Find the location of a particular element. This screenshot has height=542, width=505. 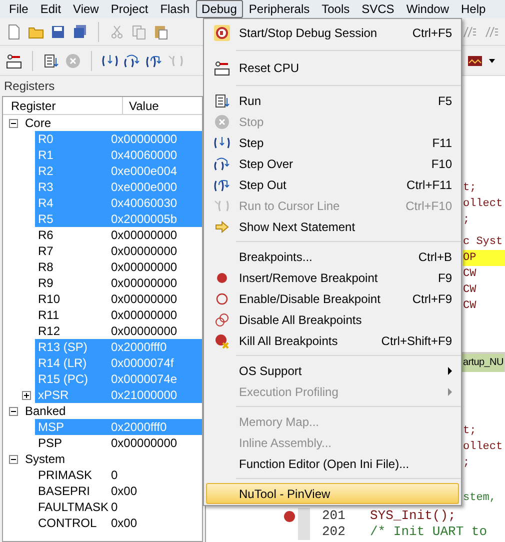

paste-icon is located at coordinates (161, 32).